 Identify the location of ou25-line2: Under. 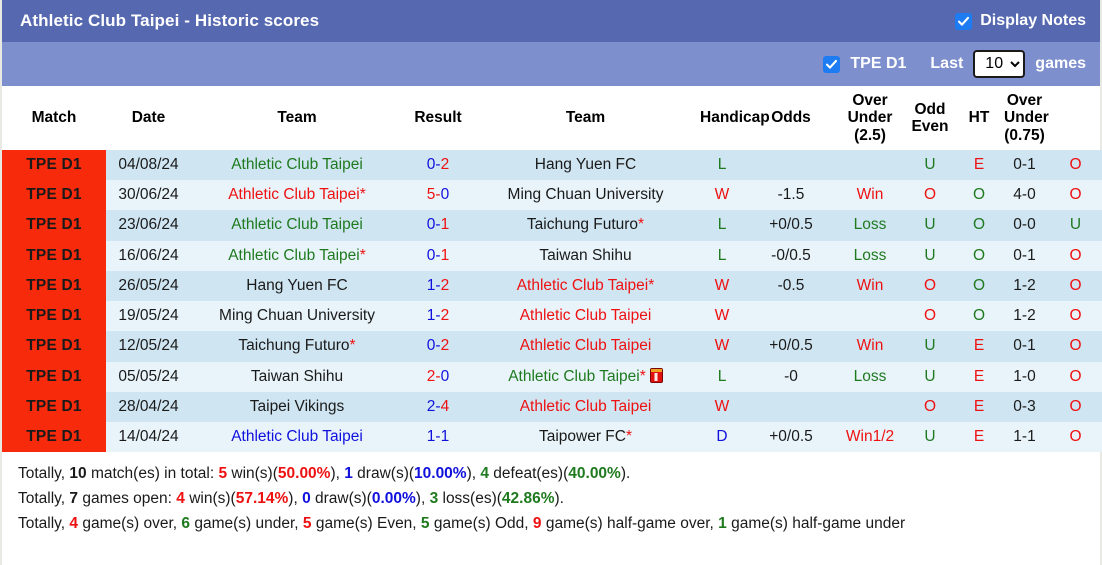
(870, 118).